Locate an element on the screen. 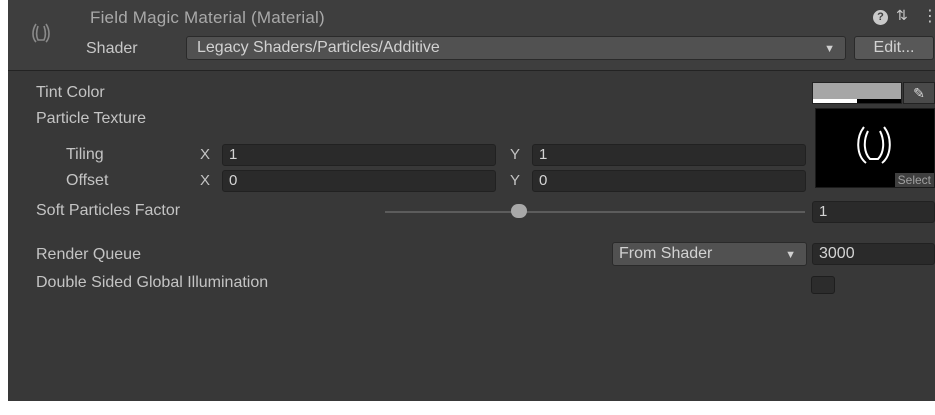 The image size is (935, 415). soft-particles-label: Soft Particles Factor is located at coordinates (108, 210).